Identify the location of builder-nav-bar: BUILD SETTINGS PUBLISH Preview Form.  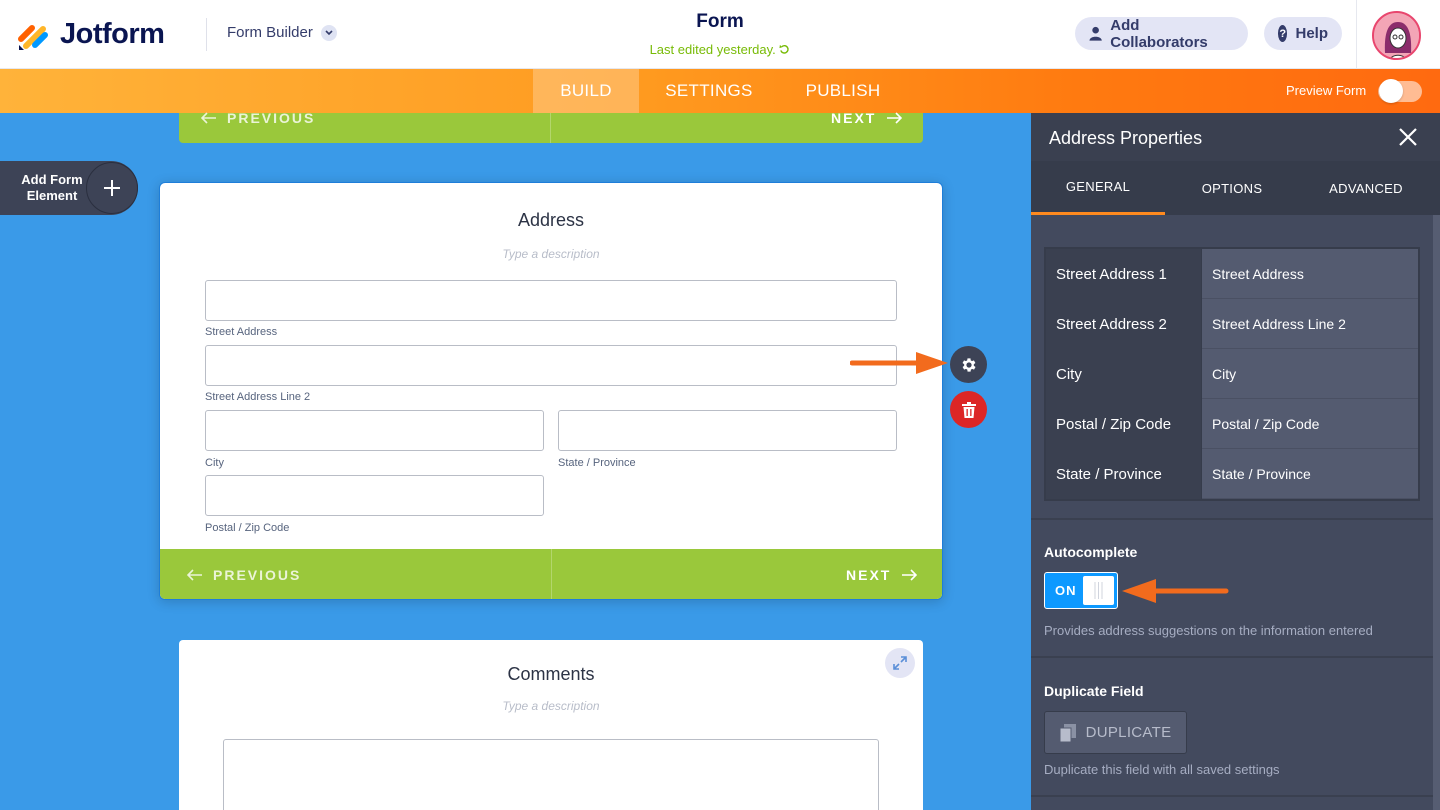
(720, 91).